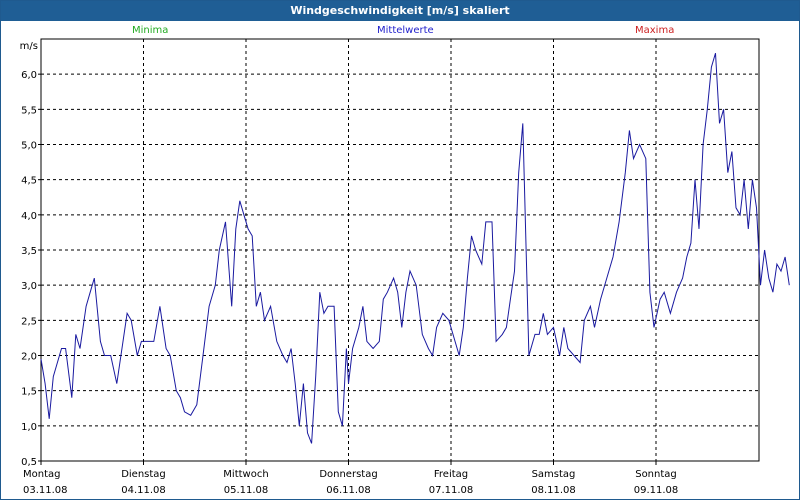 The width and height of the screenshot is (800, 500). Describe the element at coordinates (451, 490) in the screenshot. I see `x-tick-date-label: 07.11.08` at that location.